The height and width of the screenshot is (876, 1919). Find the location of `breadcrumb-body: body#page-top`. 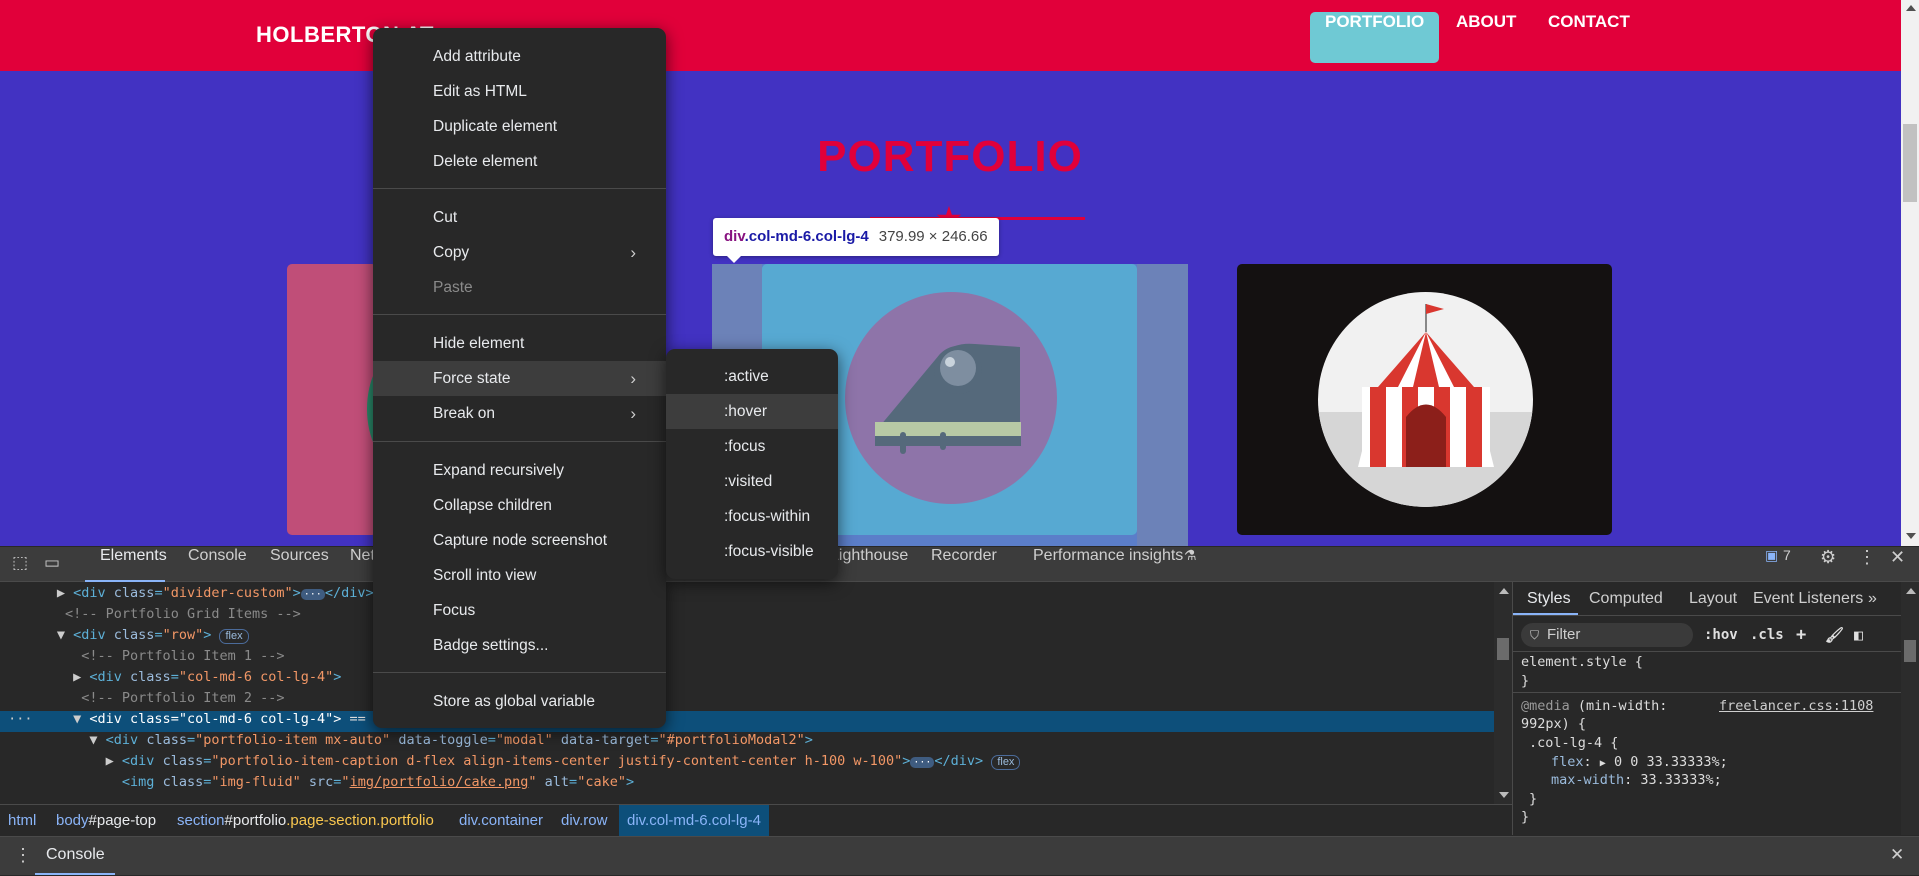

breadcrumb-body: body#page-top is located at coordinates (106, 820).